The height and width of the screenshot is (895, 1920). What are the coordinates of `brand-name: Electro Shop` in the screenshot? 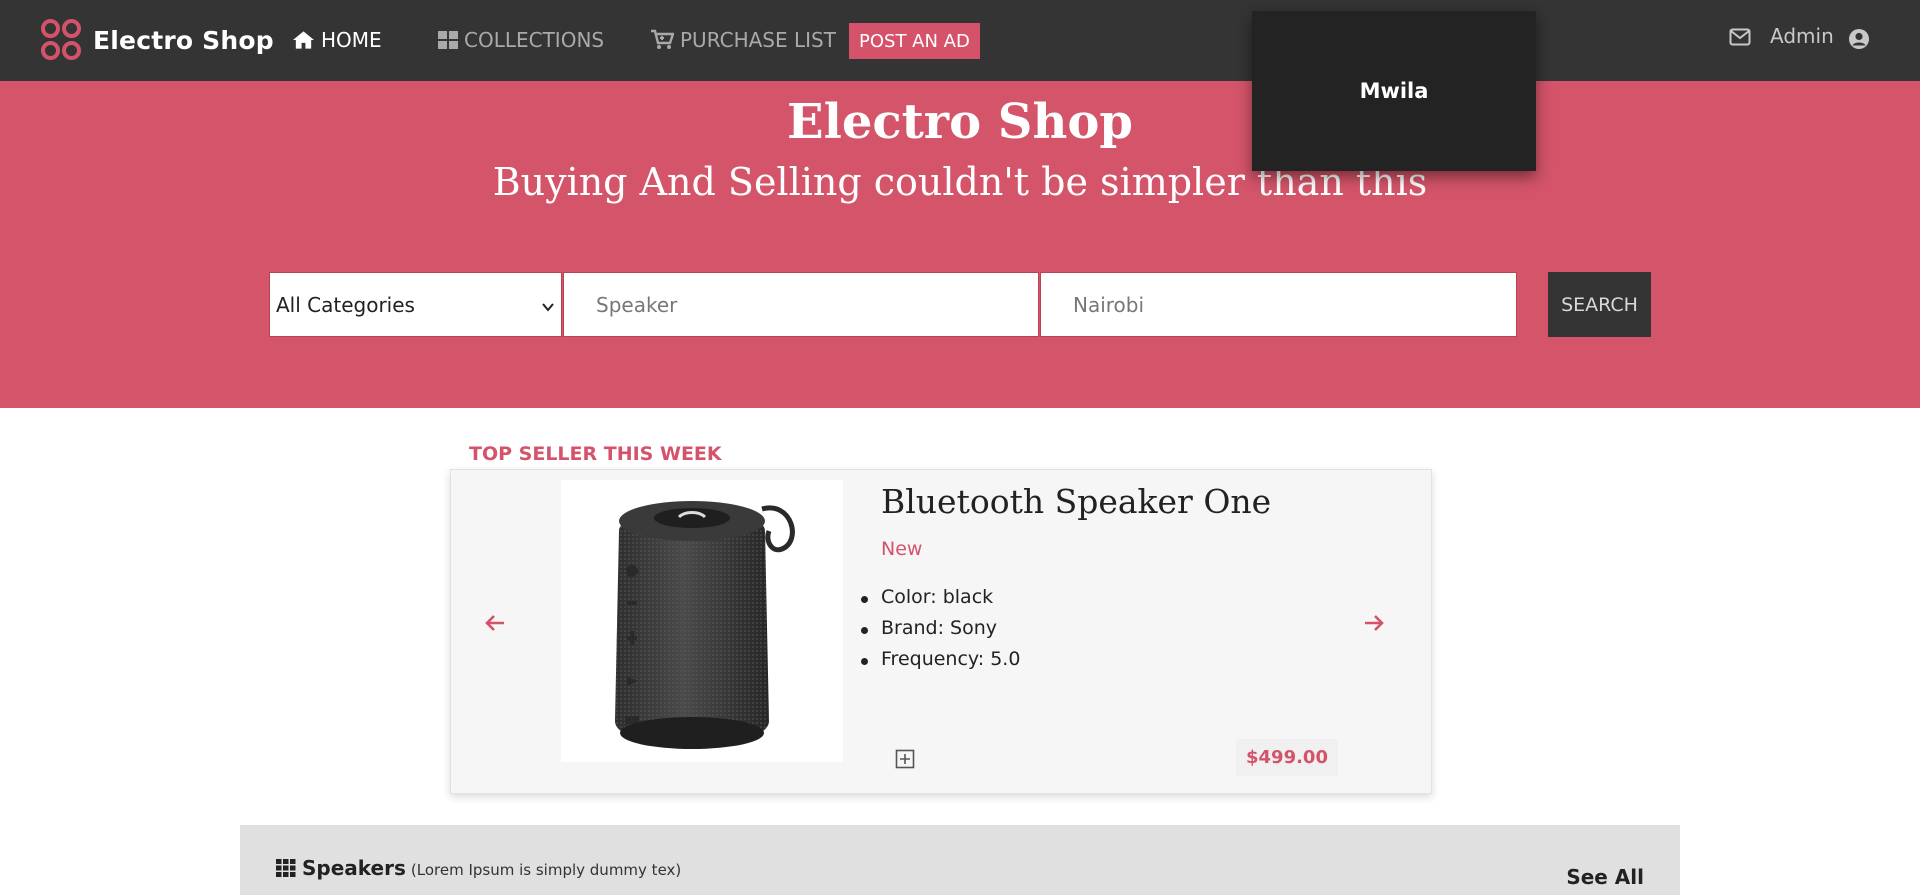 It's located at (183, 40).